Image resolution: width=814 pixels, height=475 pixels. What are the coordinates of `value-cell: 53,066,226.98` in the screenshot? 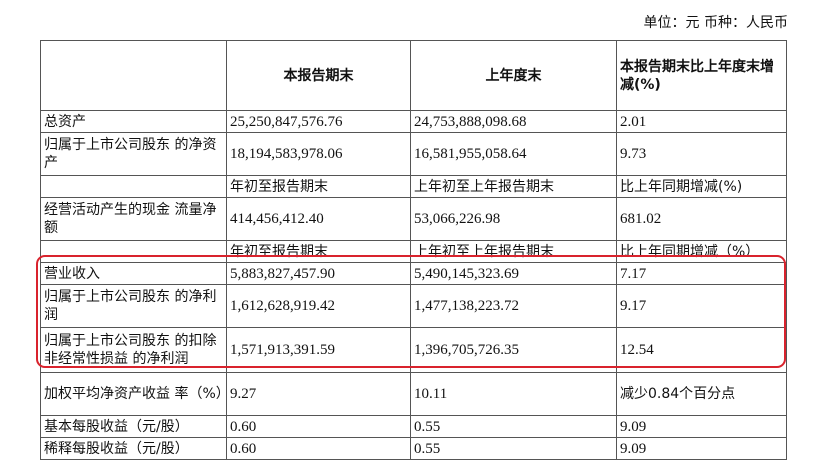 It's located at (513, 219).